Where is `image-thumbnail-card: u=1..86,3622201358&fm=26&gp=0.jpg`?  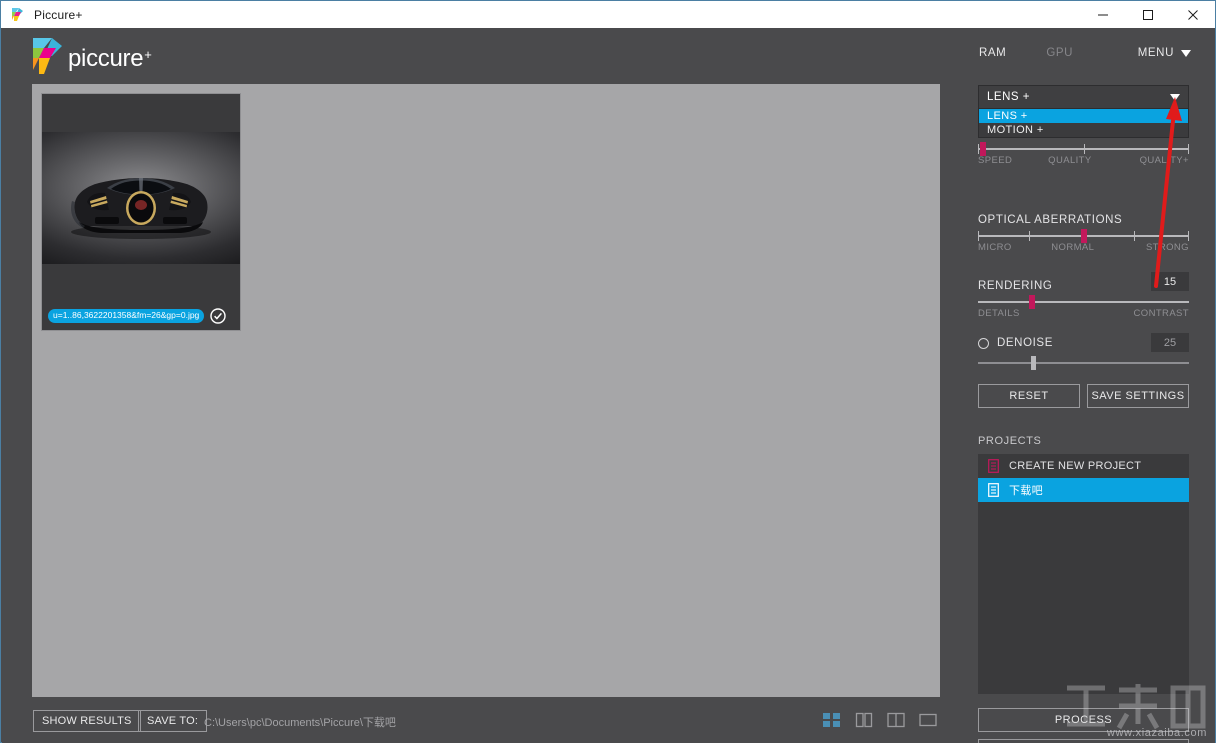
image-thumbnail-card: u=1..86,3622201358&fm=26&gp=0.jpg is located at coordinates (141, 212).